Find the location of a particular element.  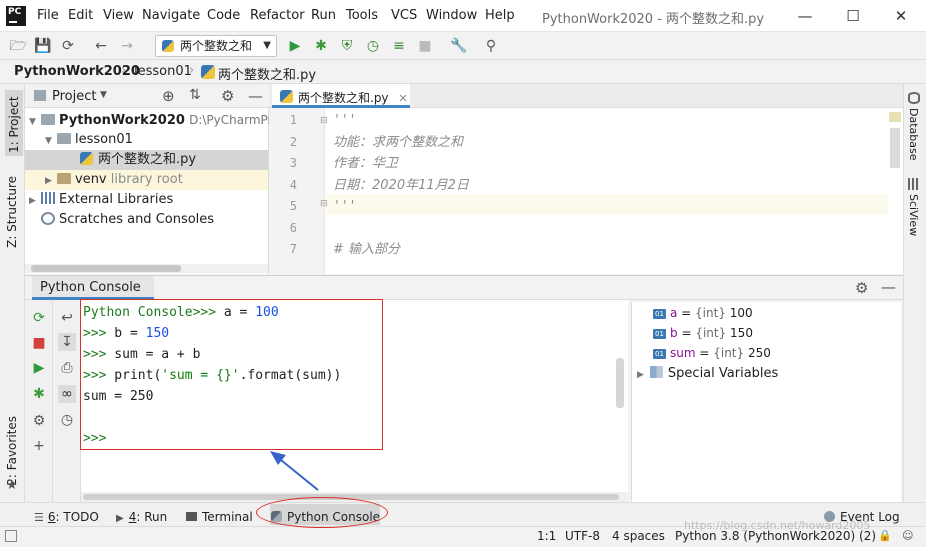

menu-run: Run is located at coordinates (323, 15).